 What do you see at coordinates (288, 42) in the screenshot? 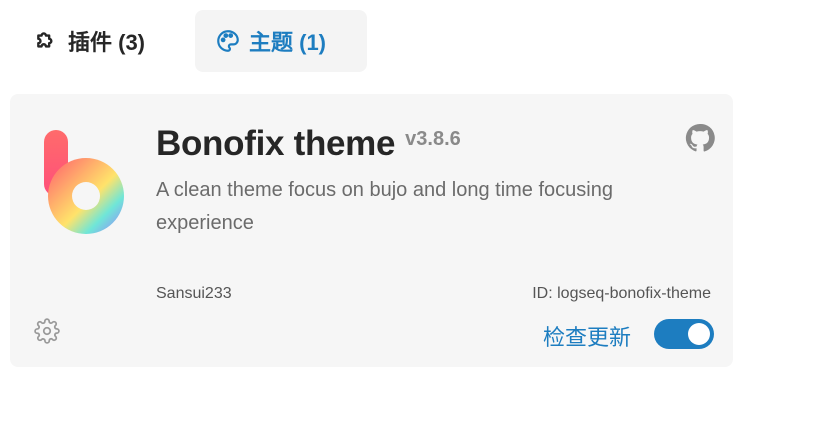
I see `tab-themes-label: 主题 (1)` at bounding box center [288, 42].